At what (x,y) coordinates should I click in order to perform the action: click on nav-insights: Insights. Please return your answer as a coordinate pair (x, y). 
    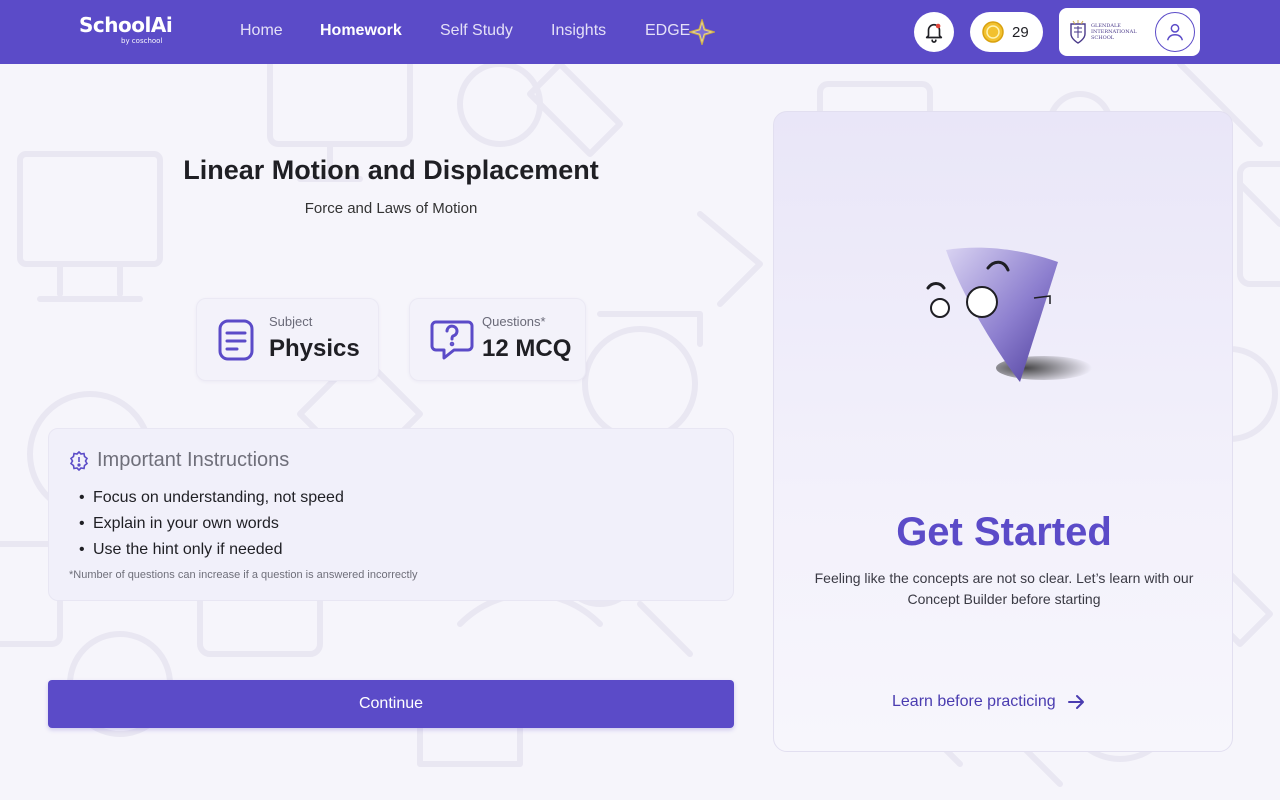
    Looking at the image, I should click on (578, 31).